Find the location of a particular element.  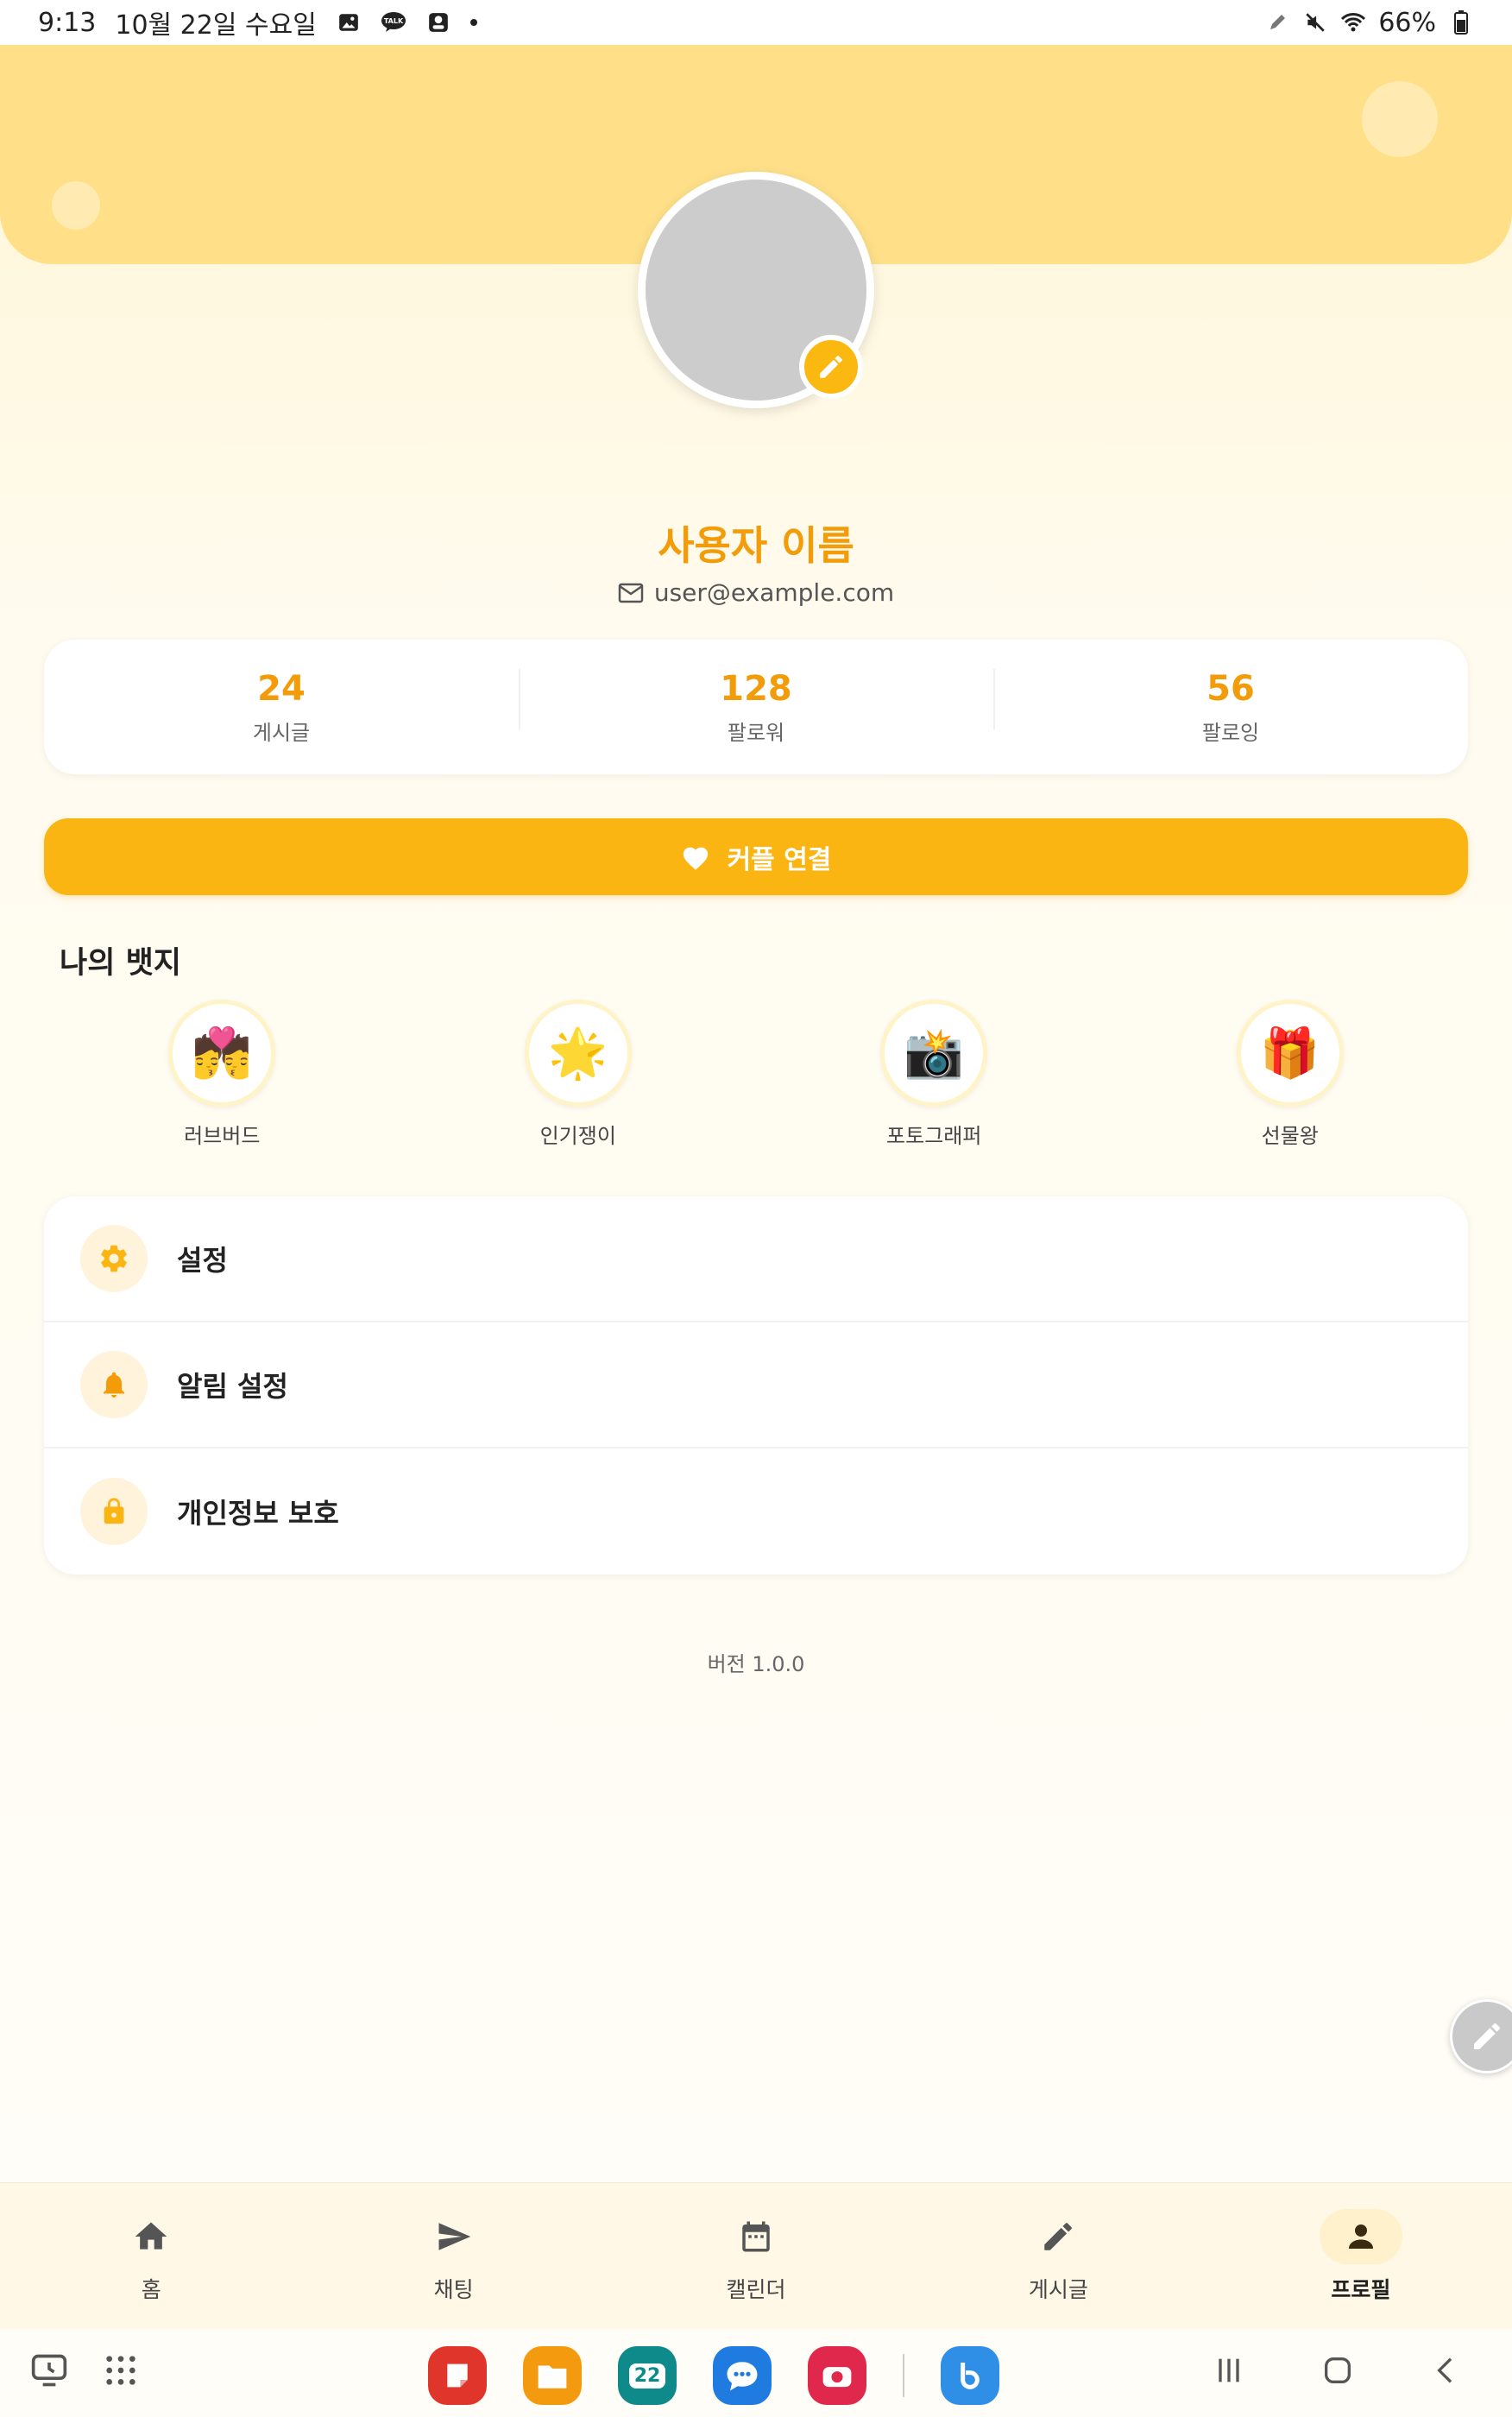

home-button-icon is located at coordinates (1338, 2372).